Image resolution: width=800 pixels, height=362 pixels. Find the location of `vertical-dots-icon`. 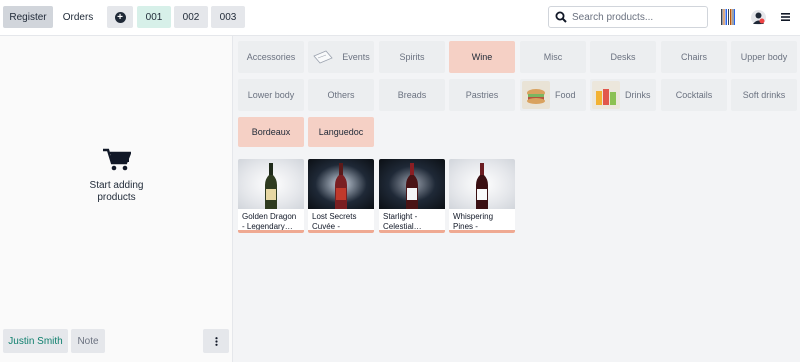

vertical-dots-icon is located at coordinates (216, 341).